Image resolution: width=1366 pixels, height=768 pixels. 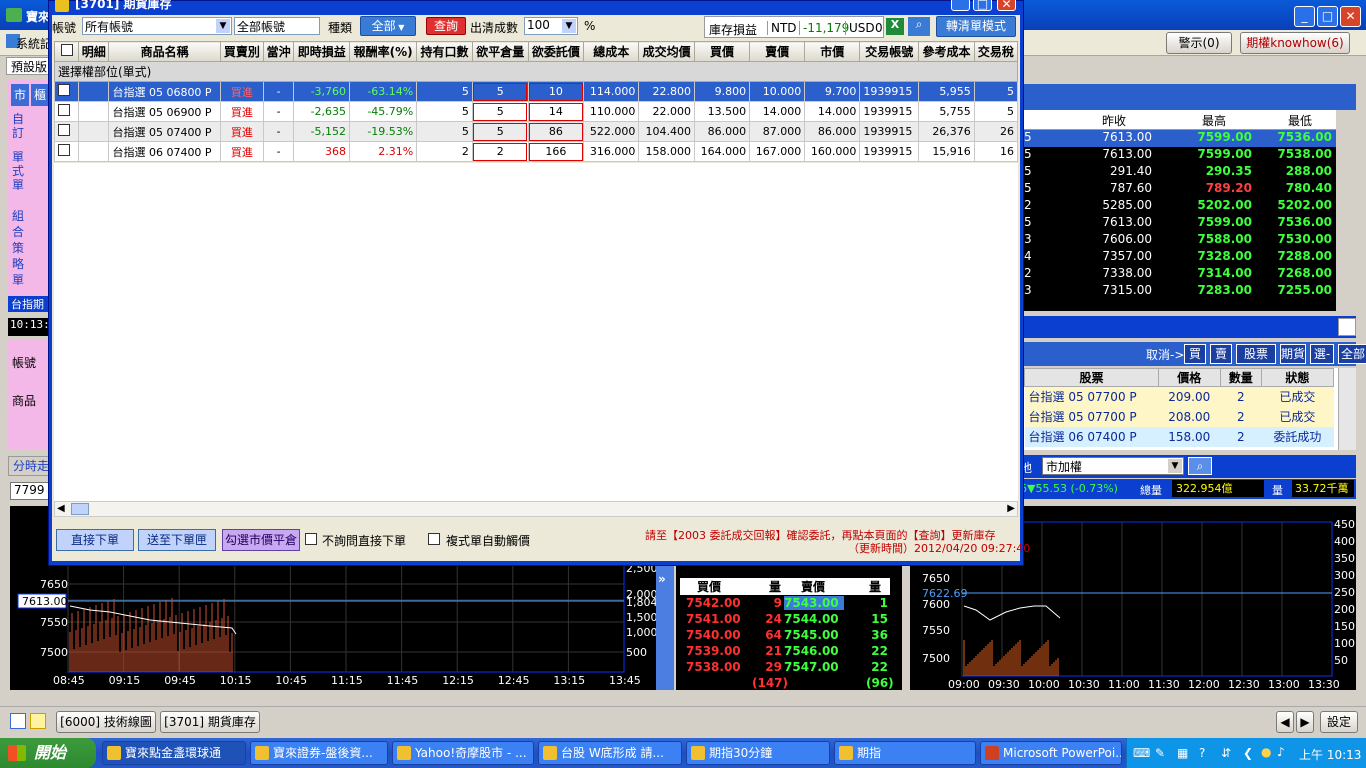 I want to click on quote-row: 2 5285.00 5202.00 5202.00, so click(x=1180, y=206).